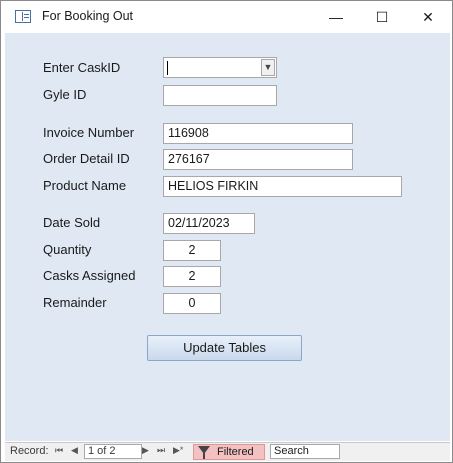  Describe the element at coordinates (89, 132) in the screenshot. I see `invoice-number-label: Invoice Number` at that location.